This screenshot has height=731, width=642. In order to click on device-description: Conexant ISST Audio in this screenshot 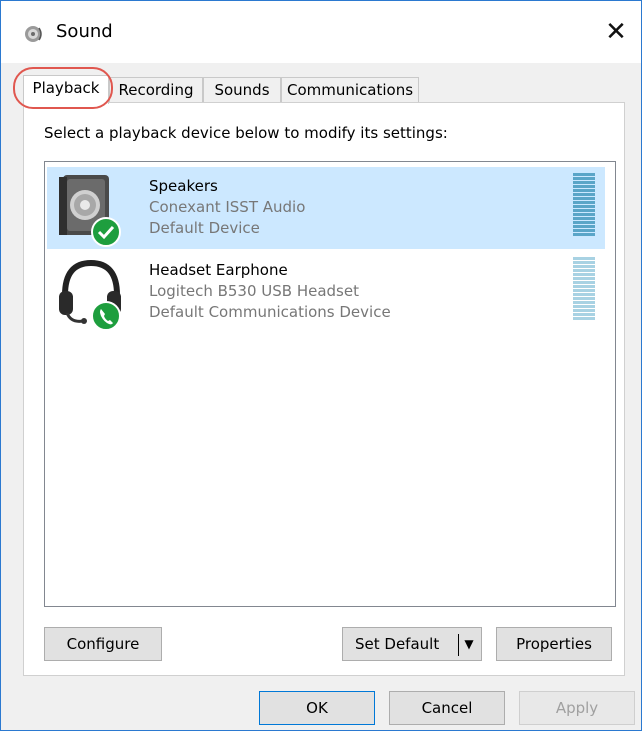, I will do `click(227, 207)`.